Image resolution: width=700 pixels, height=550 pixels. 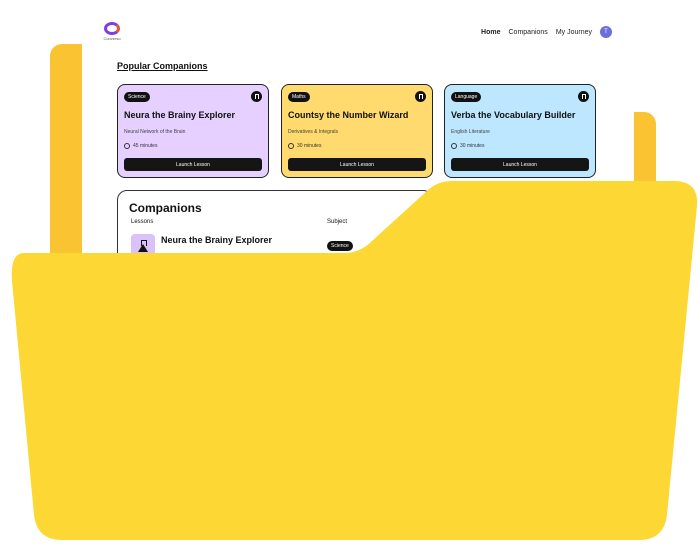 I want to click on avatar: T, so click(x=606, y=32).